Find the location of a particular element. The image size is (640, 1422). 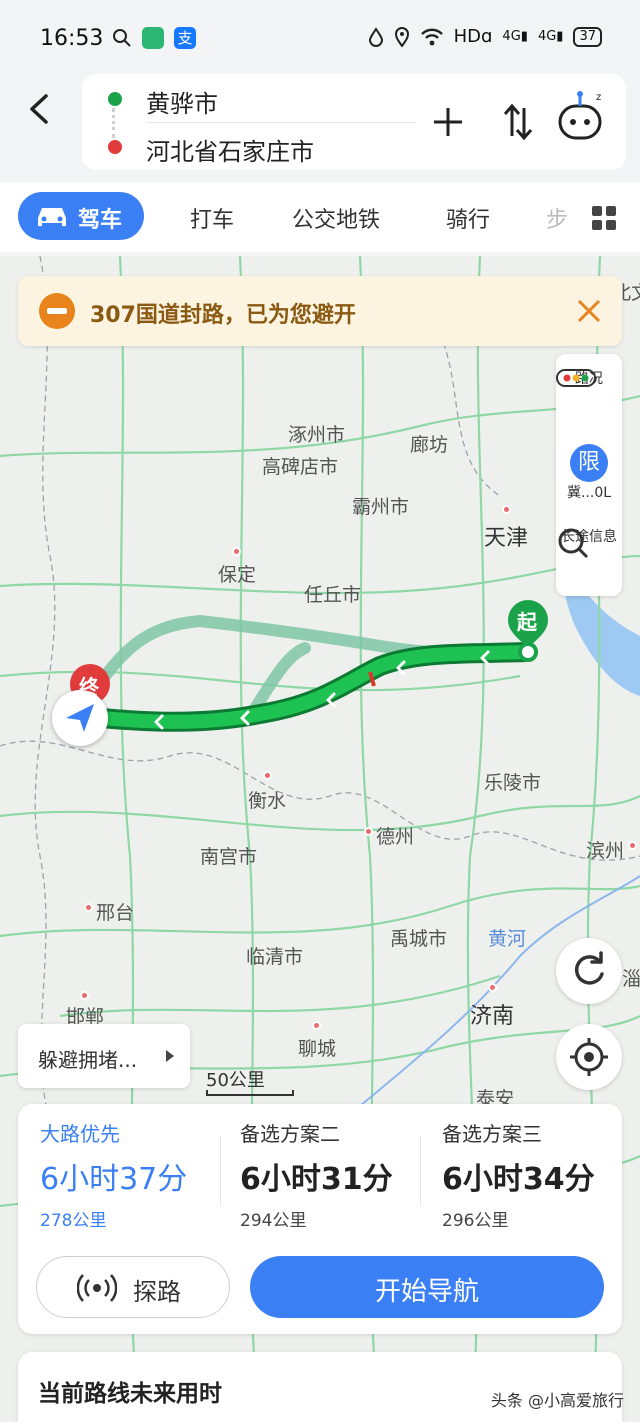

chat-app-icon is located at coordinates (153, 38).